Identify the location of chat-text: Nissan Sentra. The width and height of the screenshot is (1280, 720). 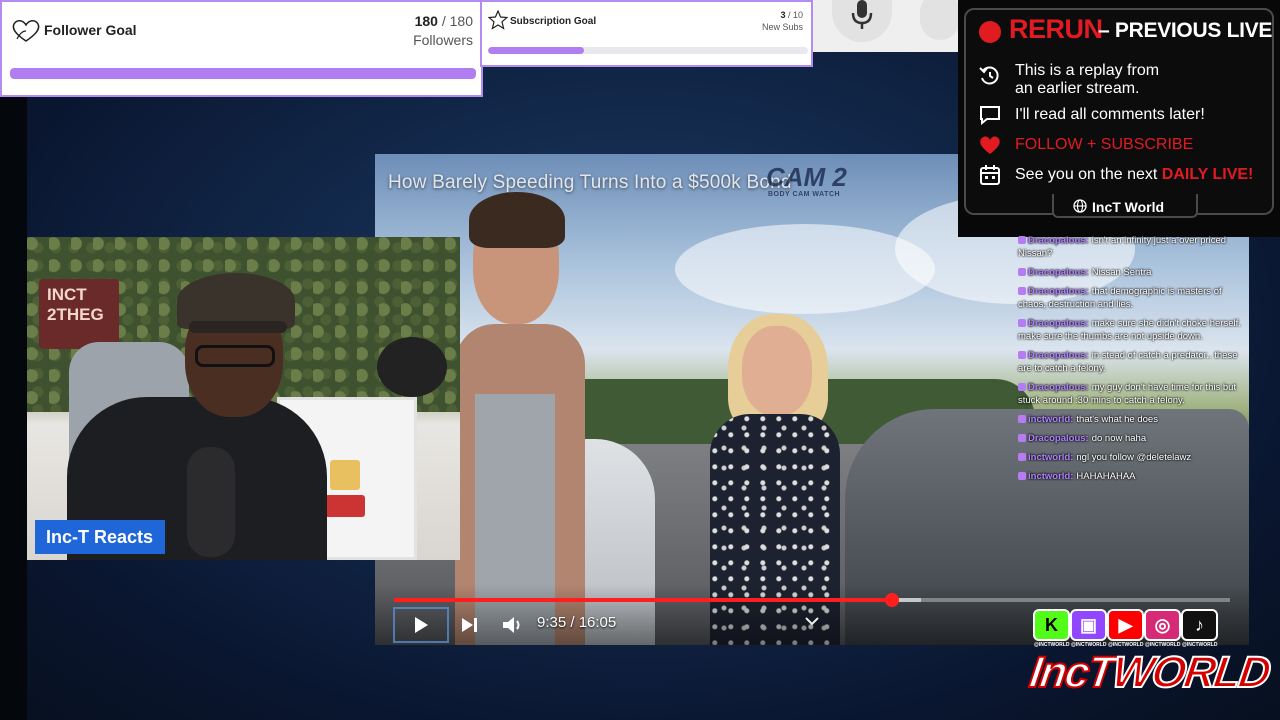
(1121, 272).